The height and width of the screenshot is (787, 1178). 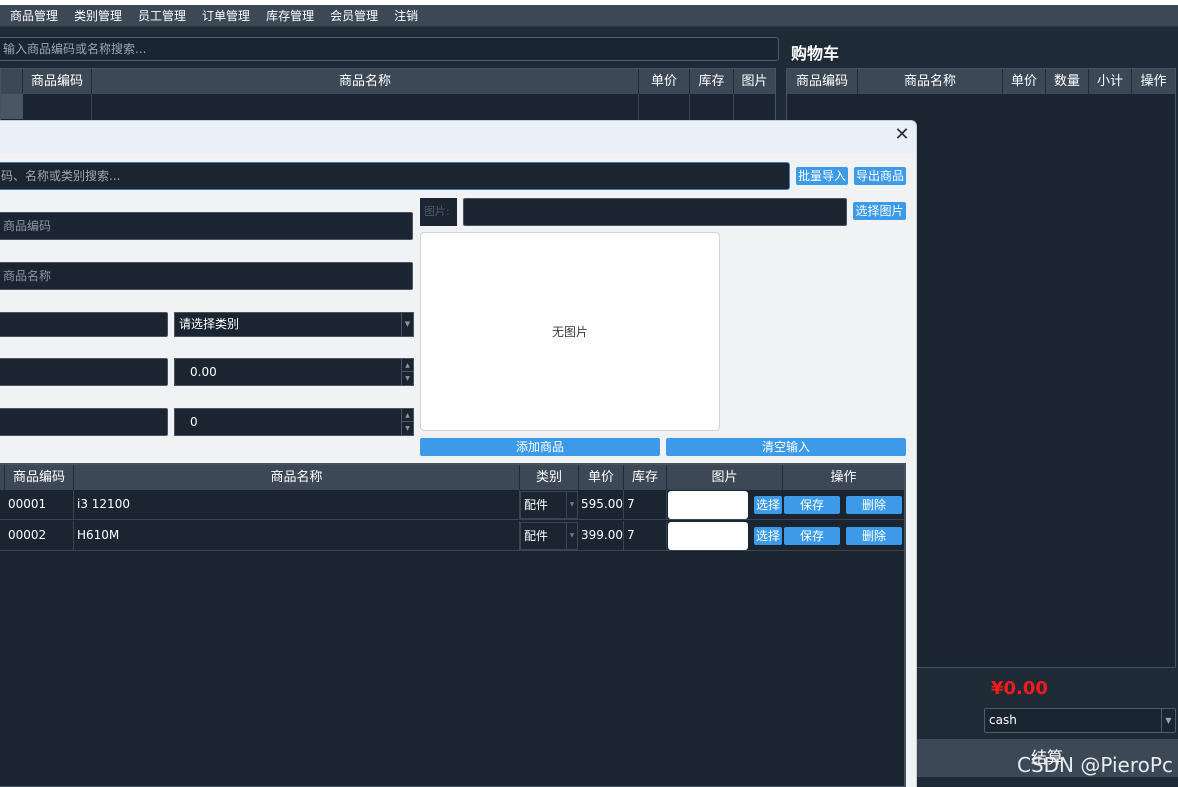 I want to click on price-field, so click(x=84, y=372).